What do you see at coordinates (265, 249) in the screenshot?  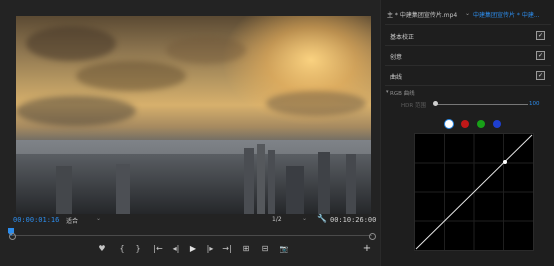 I see `extract-button: ⊟` at bounding box center [265, 249].